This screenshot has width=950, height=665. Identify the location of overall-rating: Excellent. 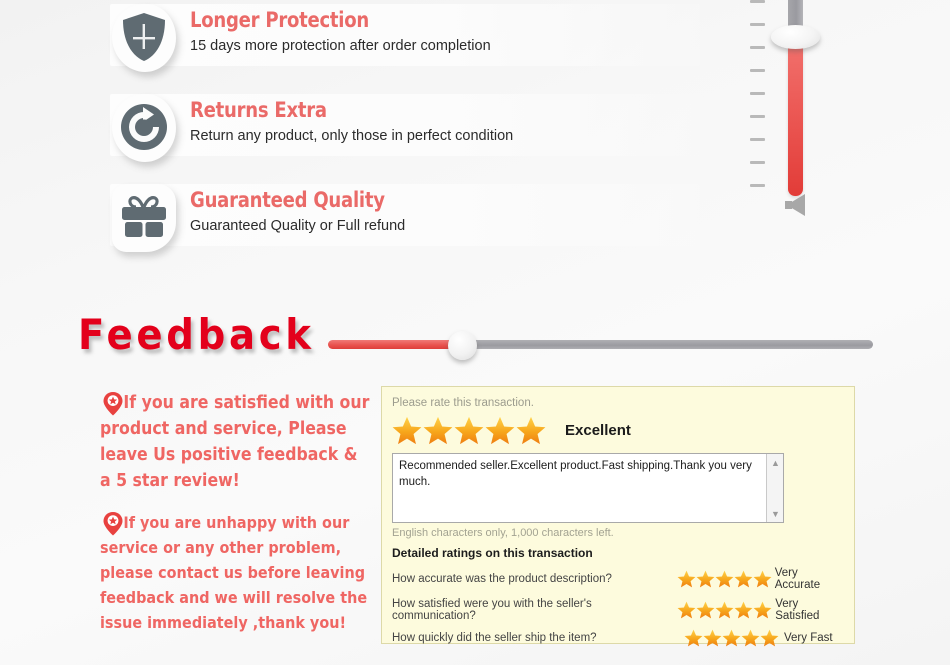
(618, 430).